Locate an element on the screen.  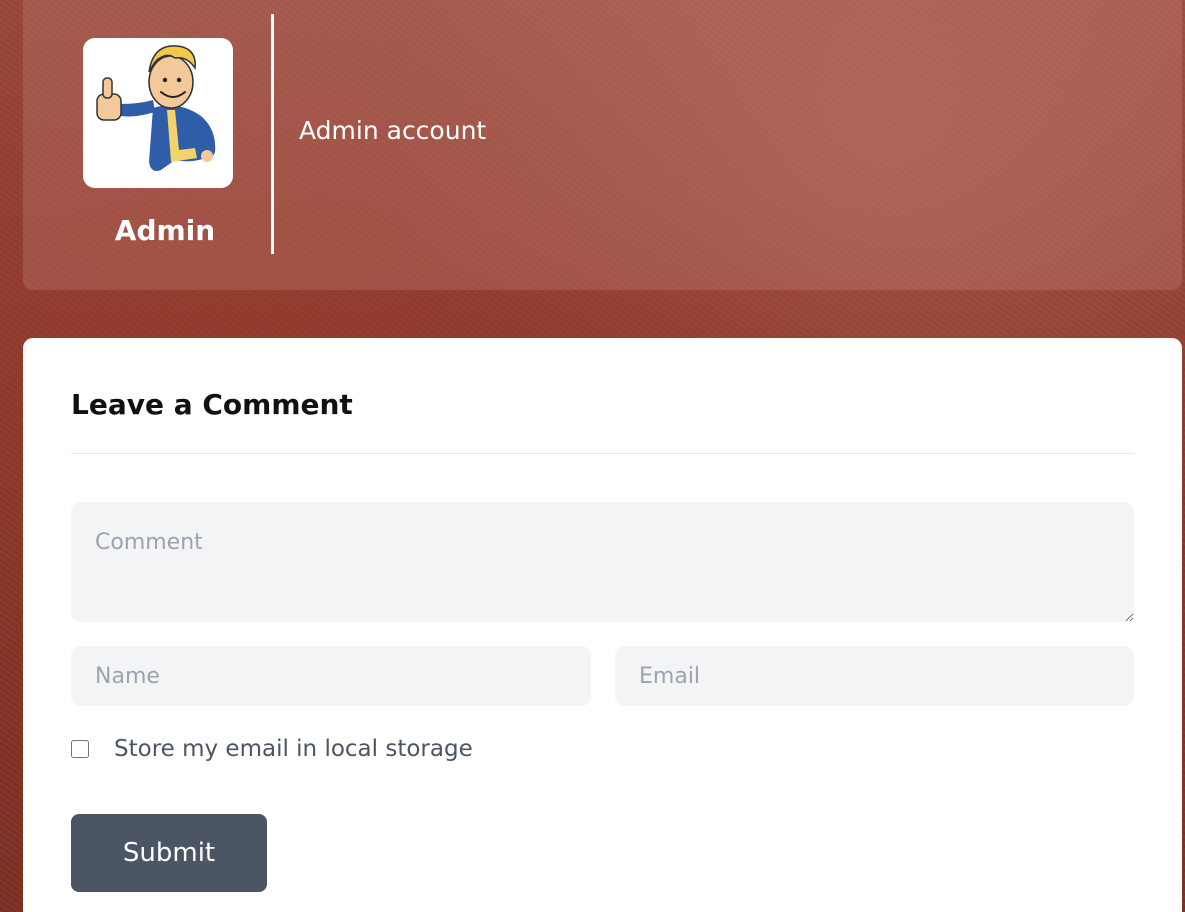
comment-form-title: Leave a Comment is located at coordinates (212, 404).